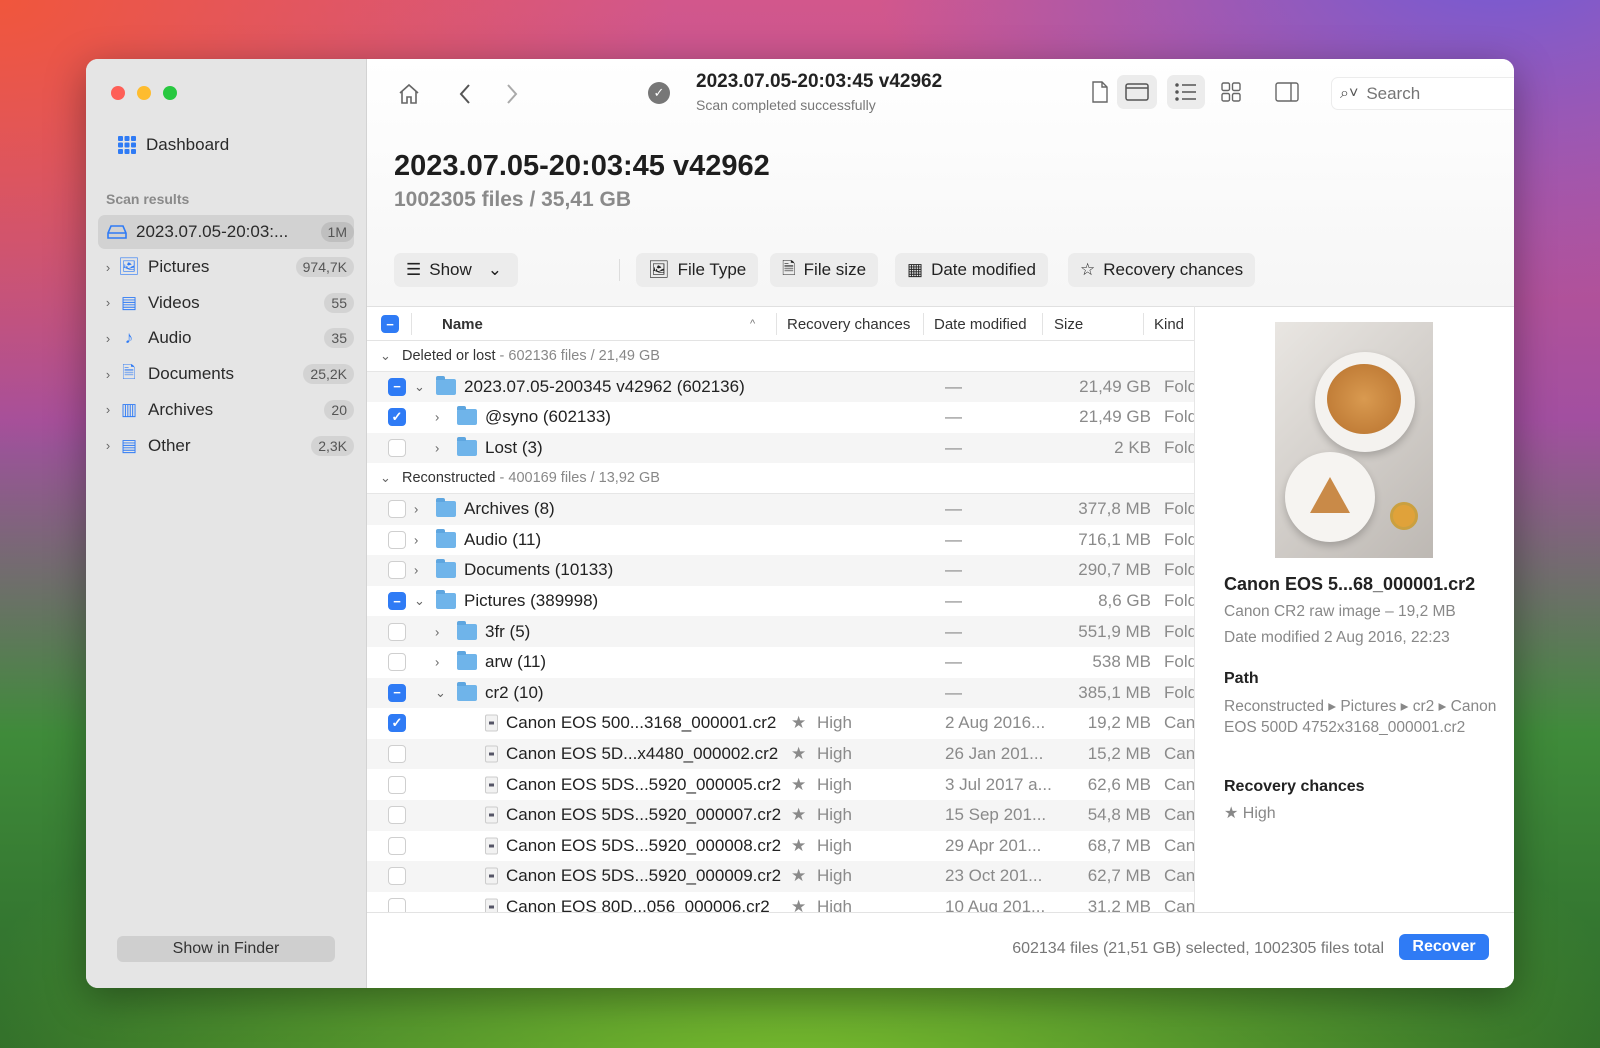 This screenshot has height=1048, width=1600. Describe the element at coordinates (118, 93) in the screenshot. I see `close-window-button` at that location.